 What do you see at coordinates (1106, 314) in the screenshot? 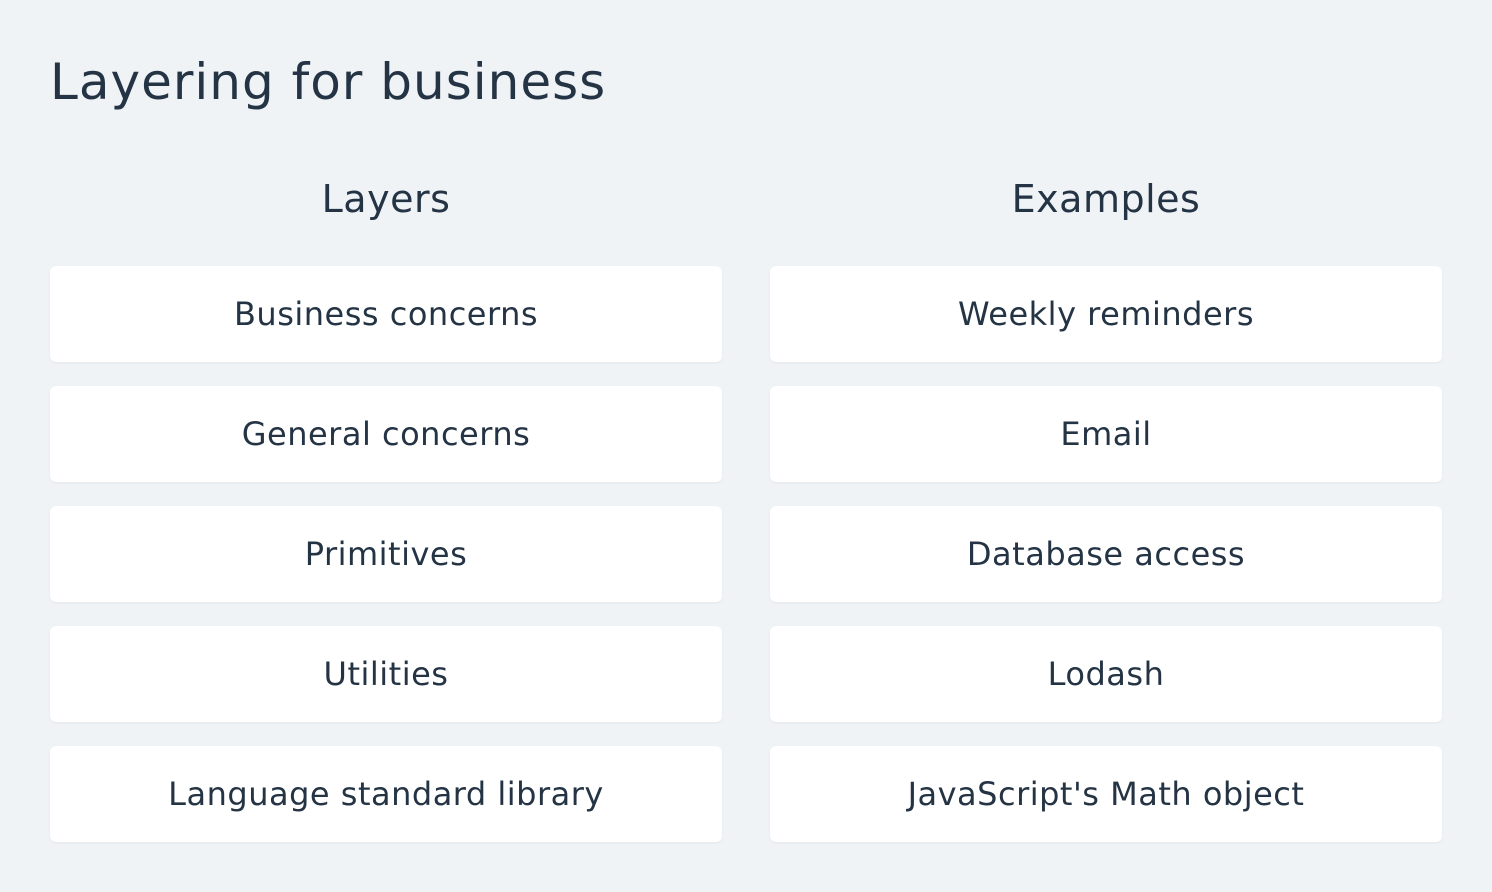
I see `example-card-weekly-reminders: Weekly reminders` at bounding box center [1106, 314].